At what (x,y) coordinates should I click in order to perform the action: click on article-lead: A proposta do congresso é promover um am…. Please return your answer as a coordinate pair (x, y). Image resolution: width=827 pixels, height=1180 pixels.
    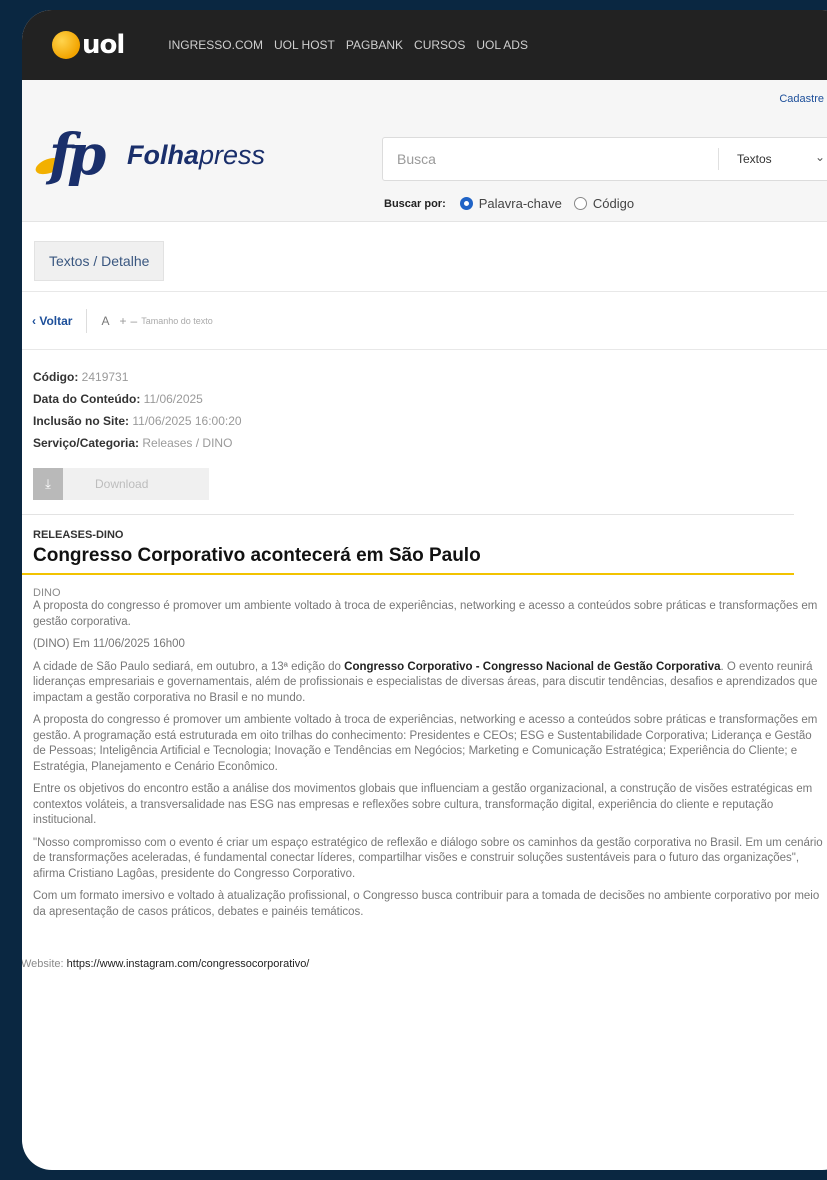
    Looking at the image, I should click on (425, 614).